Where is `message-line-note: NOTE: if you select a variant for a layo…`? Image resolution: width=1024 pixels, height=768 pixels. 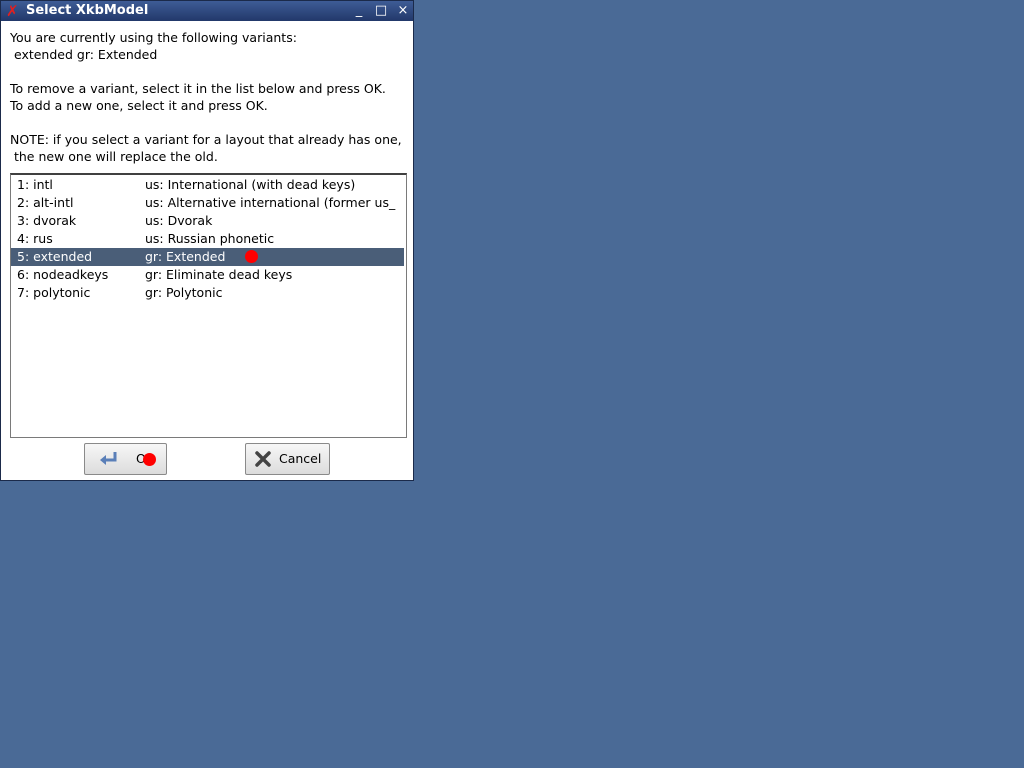 message-line-note: NOTE: if you select a variant for a layo… is located at coordinates (206, 139).